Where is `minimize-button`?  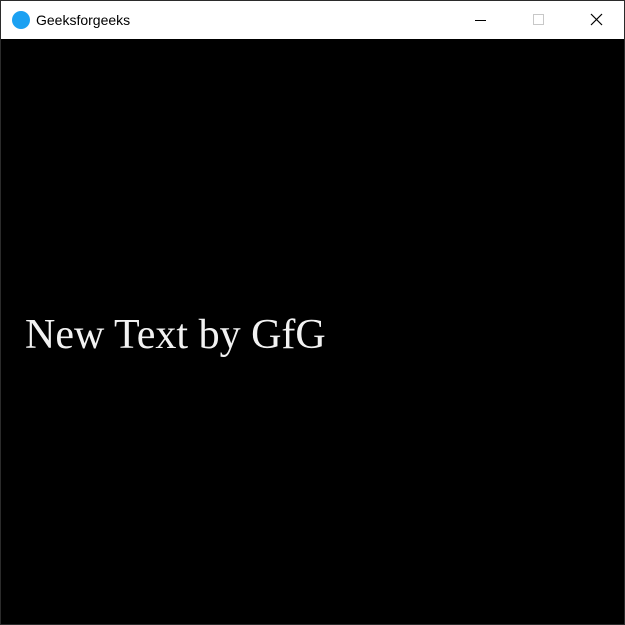
minimize-button is located at coordinates (480, 20).